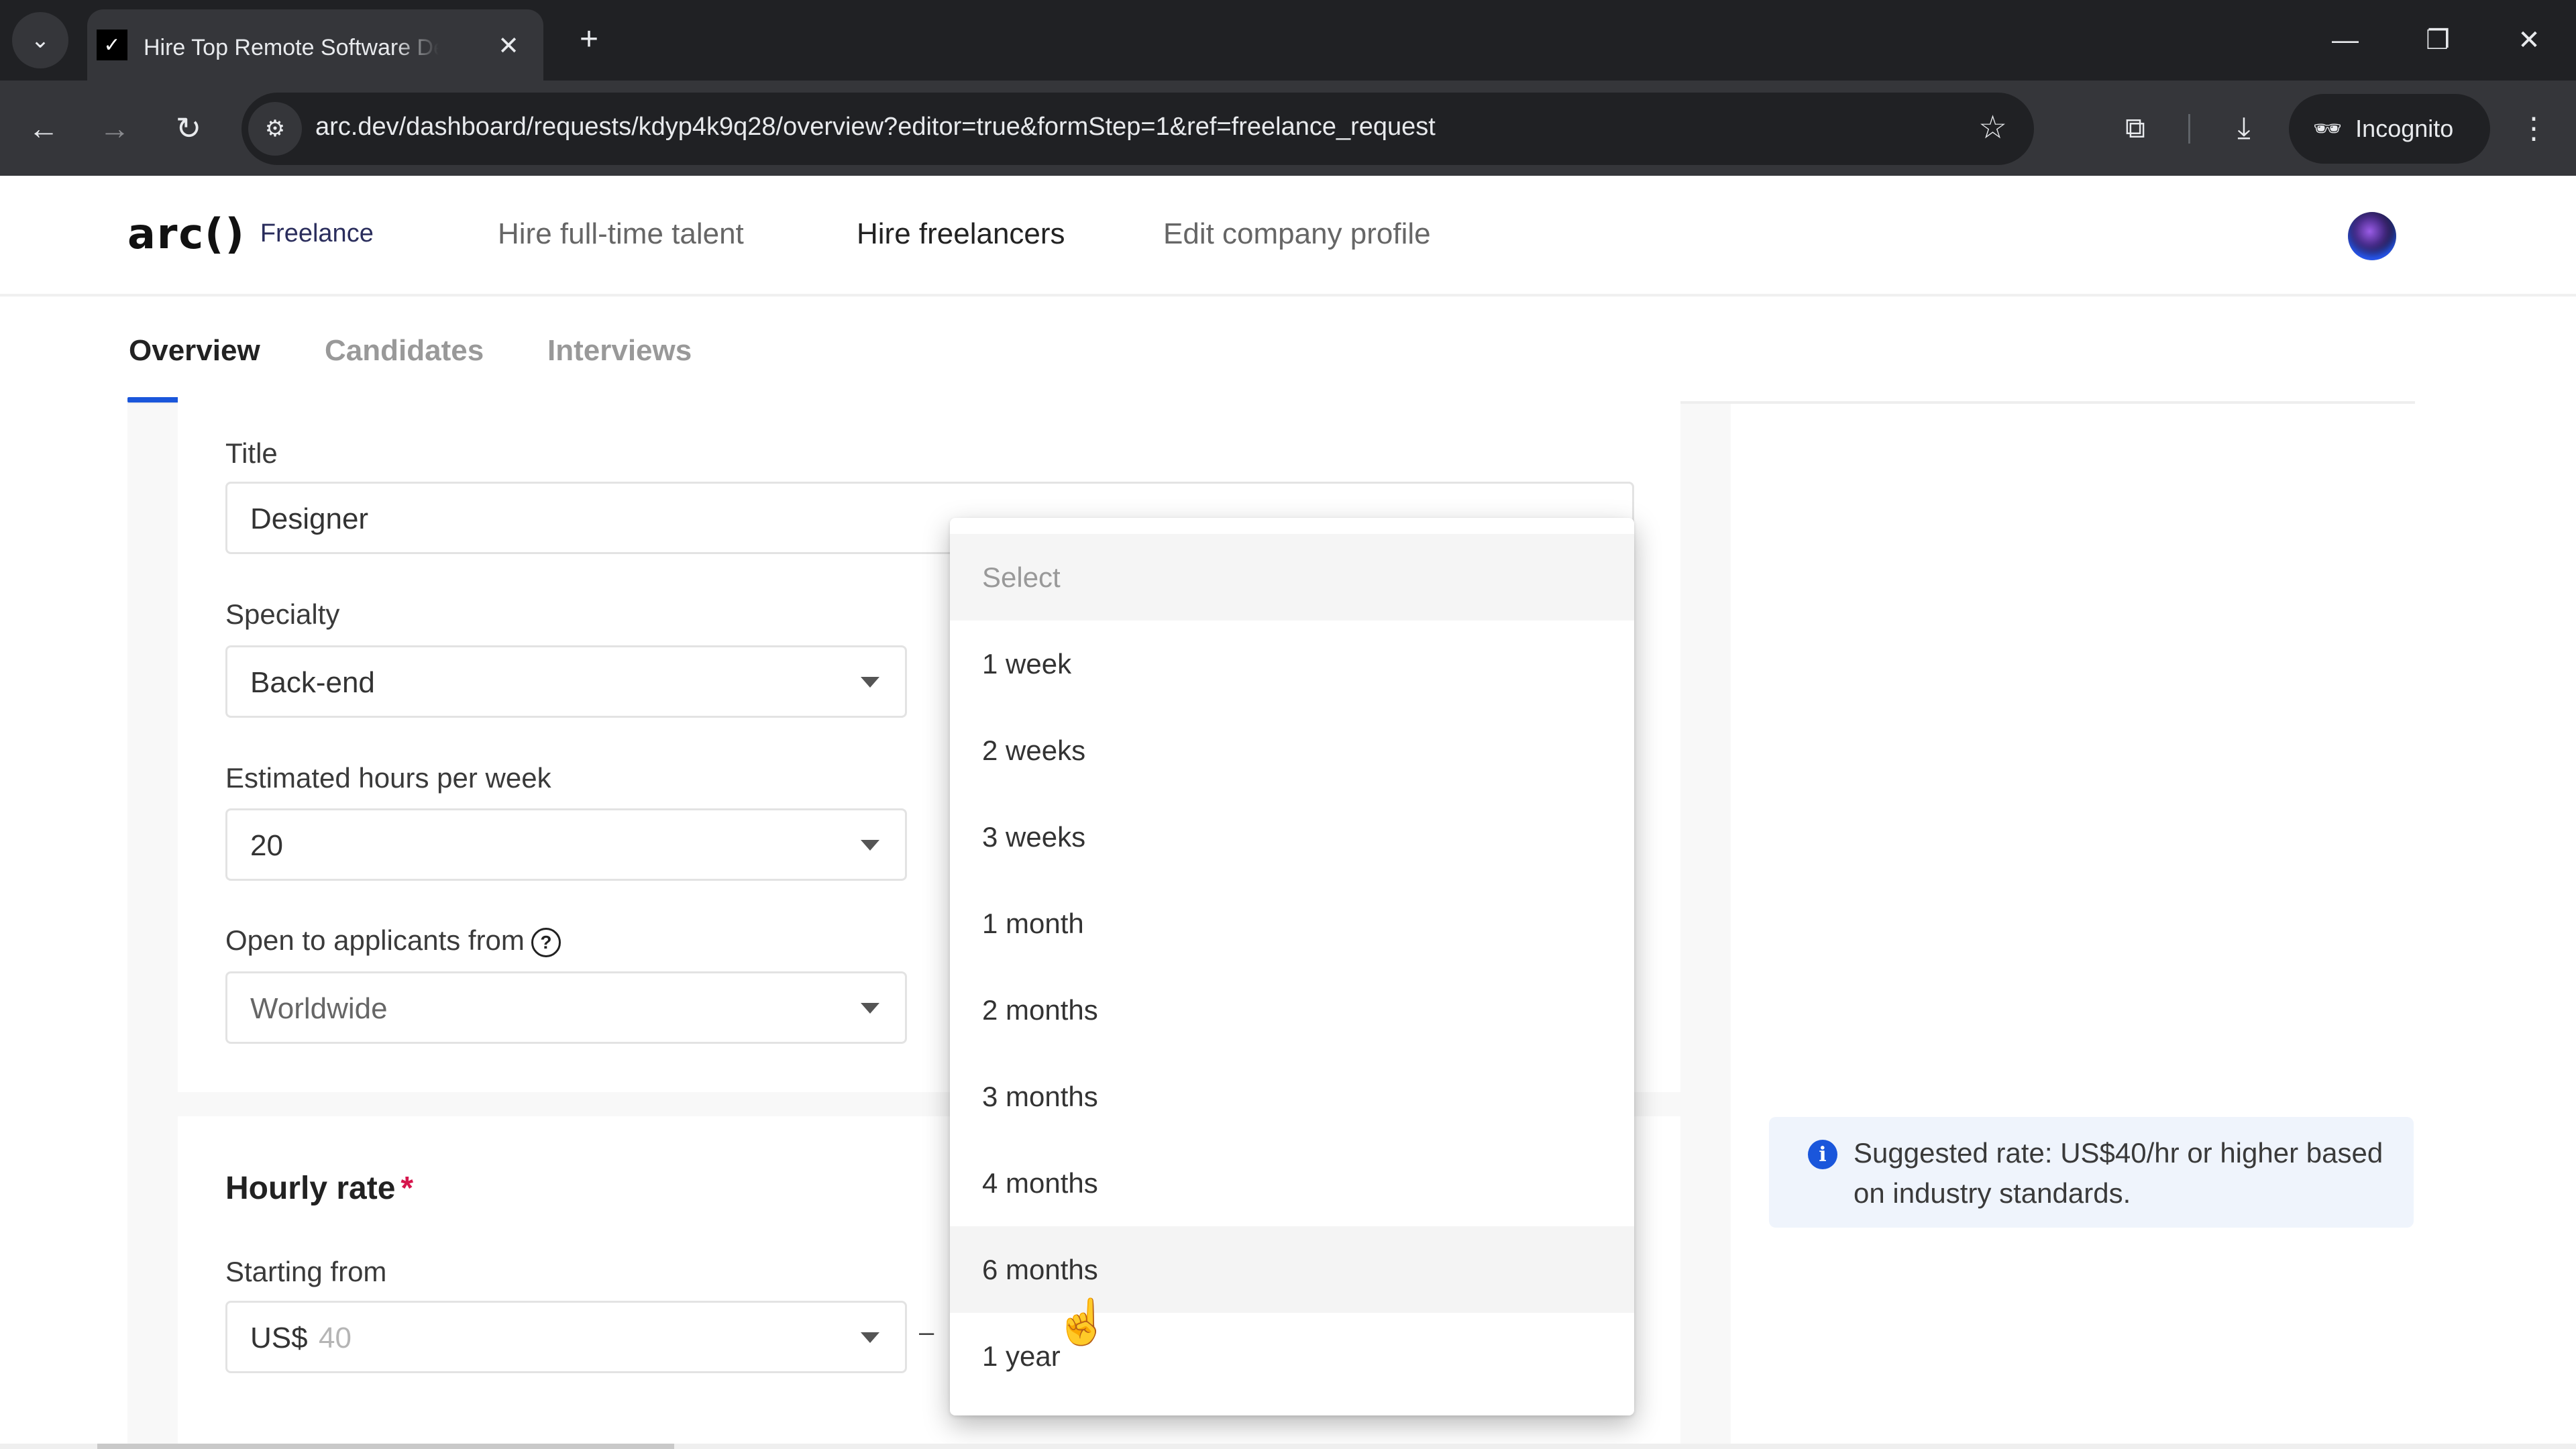 The image size is (2576, 1449). What do you see at coordinates (335, 1338) in the screenshot?
I see `rate-placeholder: 40` at bounding box center [335, 1338].